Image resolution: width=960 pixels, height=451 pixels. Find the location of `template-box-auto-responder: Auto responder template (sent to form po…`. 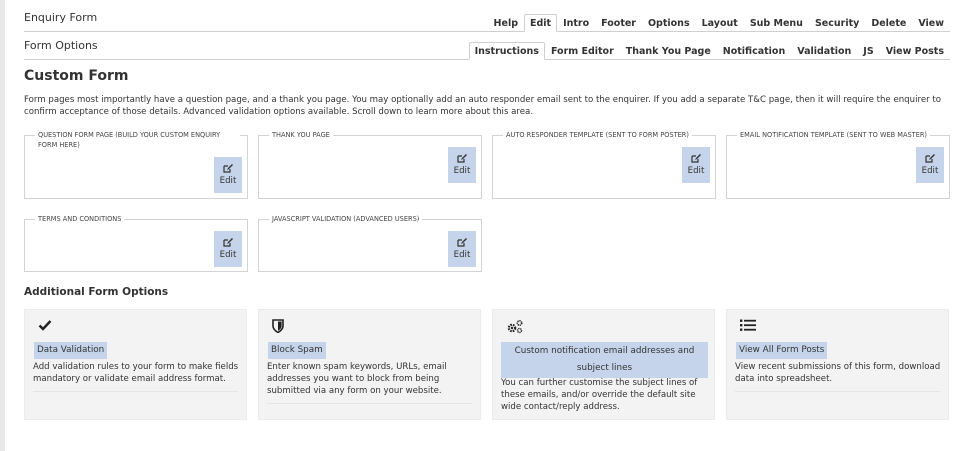

template-box-auto-responder: Auto responder template (sent to form po… is located at coordinates (604, 164).